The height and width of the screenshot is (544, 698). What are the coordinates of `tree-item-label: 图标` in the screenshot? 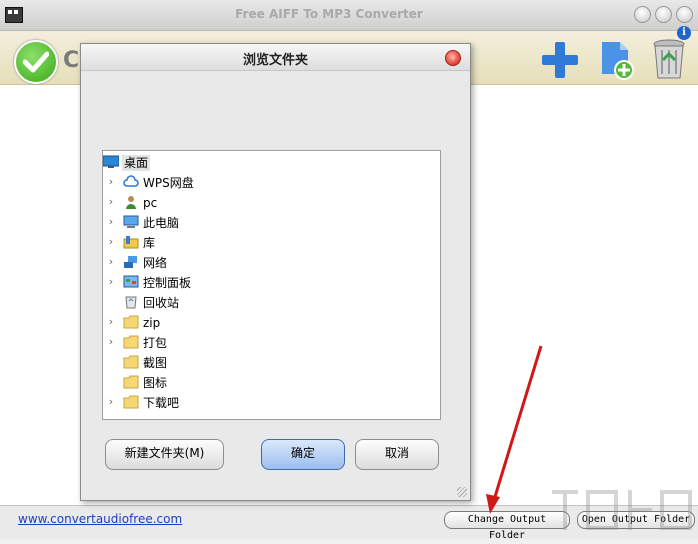 It's located at (155, 383).